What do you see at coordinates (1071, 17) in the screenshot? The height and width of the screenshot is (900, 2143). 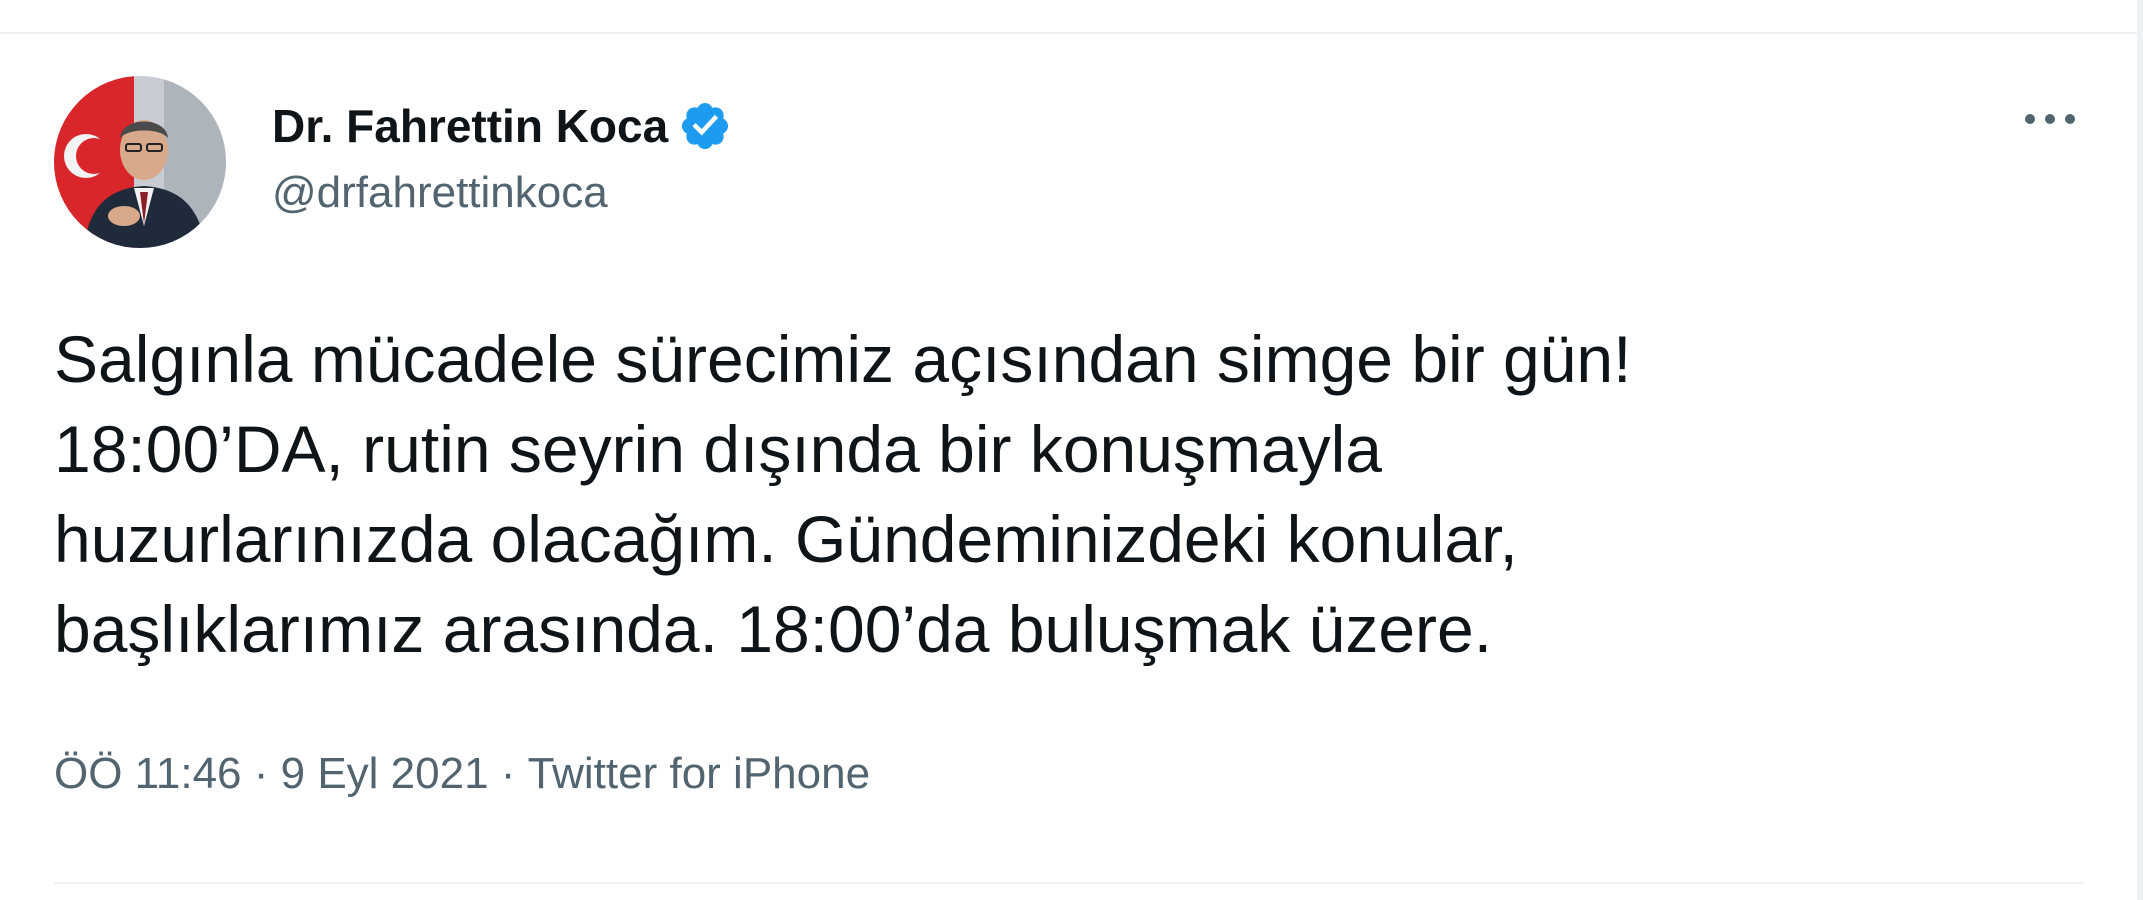 I see `top-divider-band` at bounding box center [1071, 17].